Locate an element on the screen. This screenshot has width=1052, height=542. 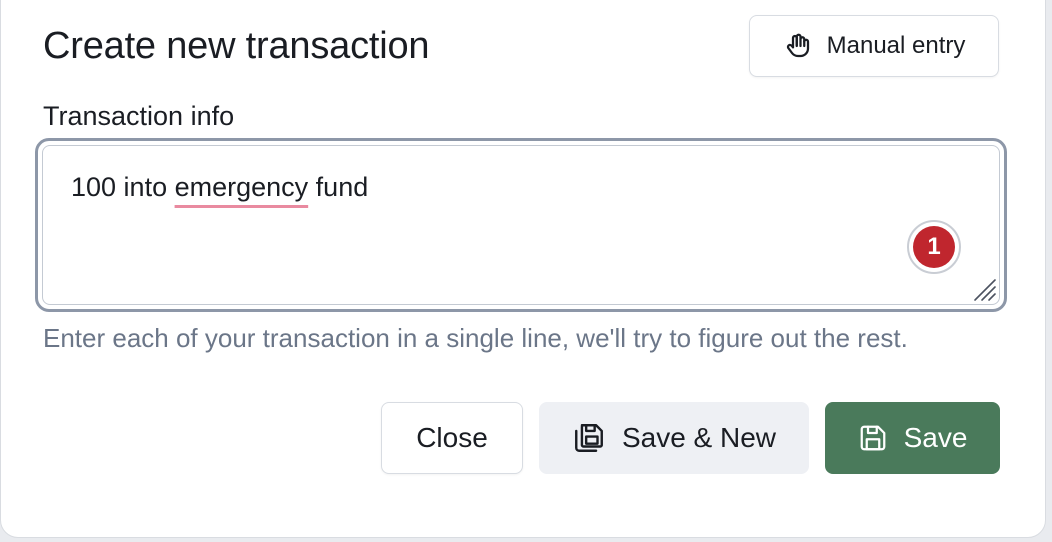
dialog-title: Create new transaction is located at coordinates (236, 46).